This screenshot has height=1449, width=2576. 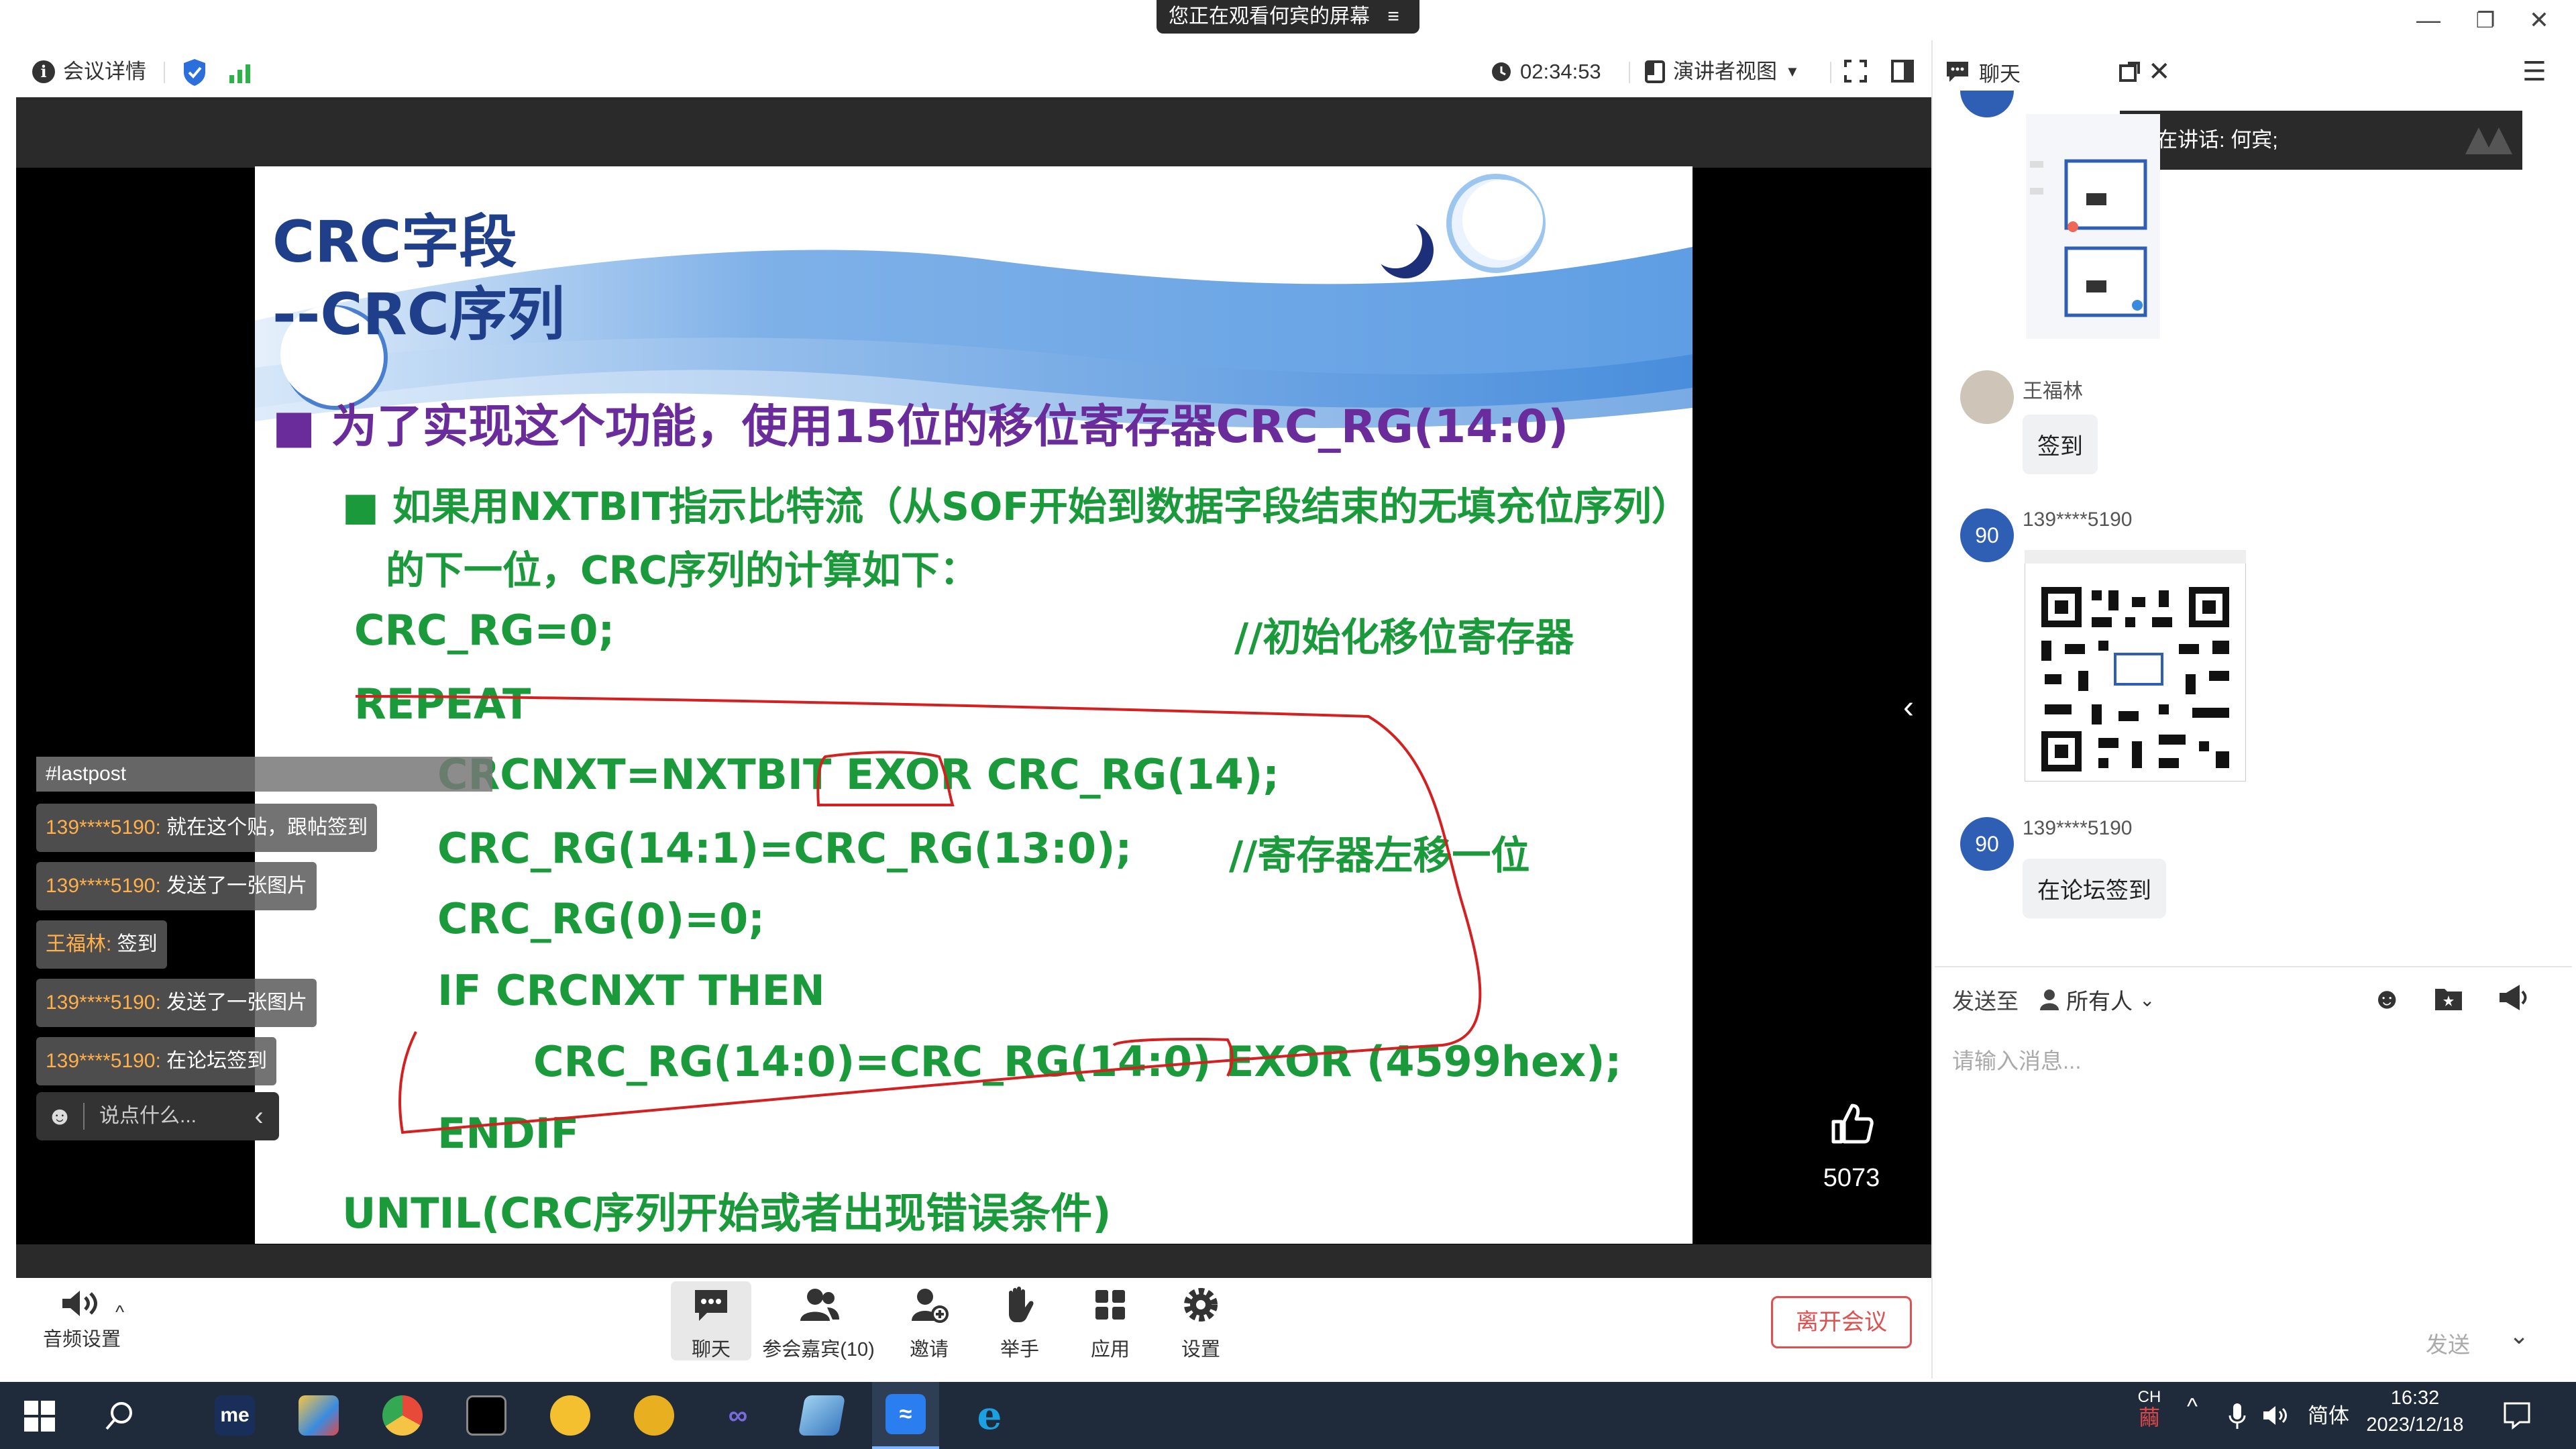 I want to click on clock-time: 16:32, so click(x=2415, y=1398).